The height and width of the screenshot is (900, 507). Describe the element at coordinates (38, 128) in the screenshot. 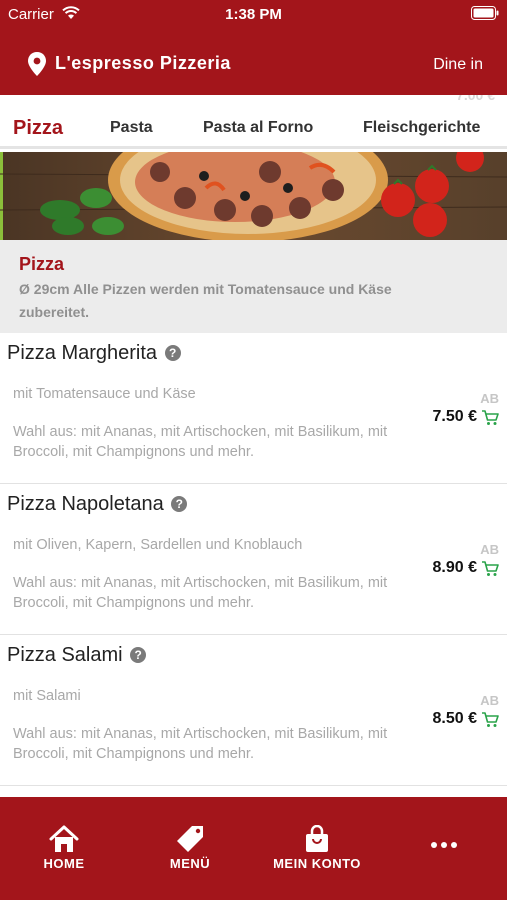

I see `tab-pizza: Pizza` at that location.